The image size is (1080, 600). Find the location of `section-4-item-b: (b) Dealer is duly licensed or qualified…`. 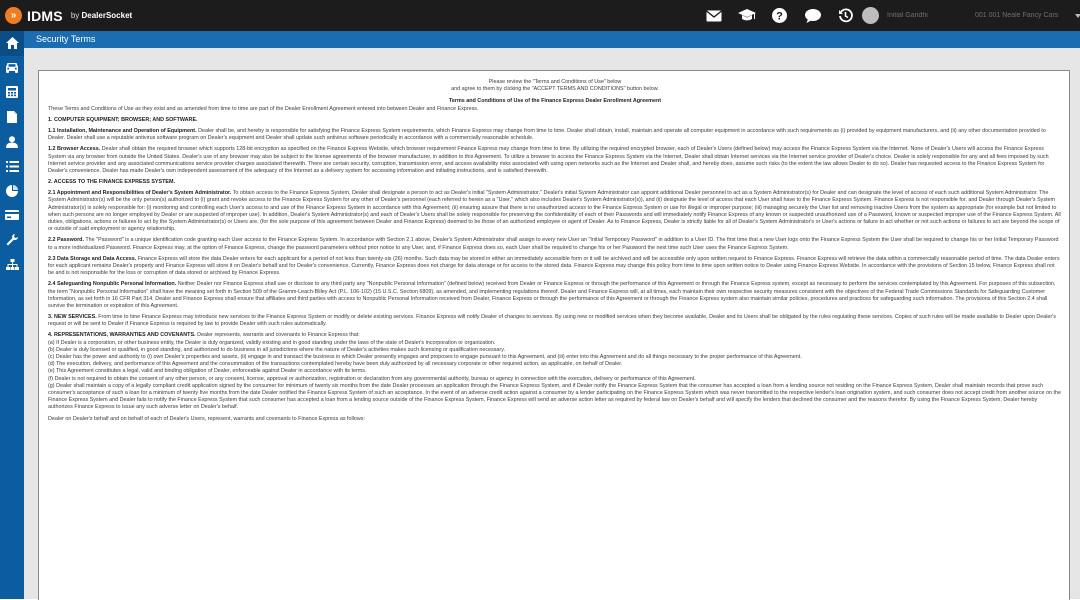

section-4-item-b: (b) Dealer is duly licensed or qualified… is located at coordinates (276, 349).